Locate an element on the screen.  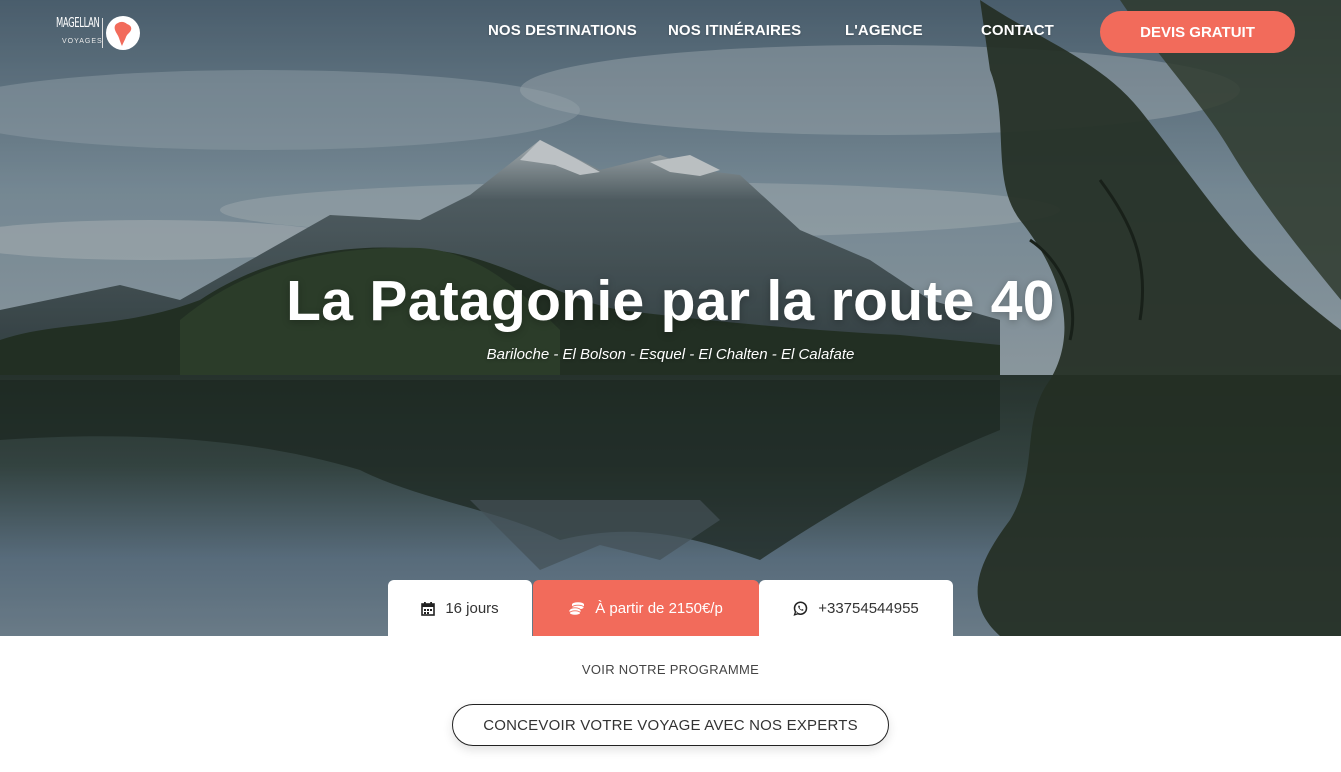
nav-agence: L'AGENCE is located at coordinates (884, 30).